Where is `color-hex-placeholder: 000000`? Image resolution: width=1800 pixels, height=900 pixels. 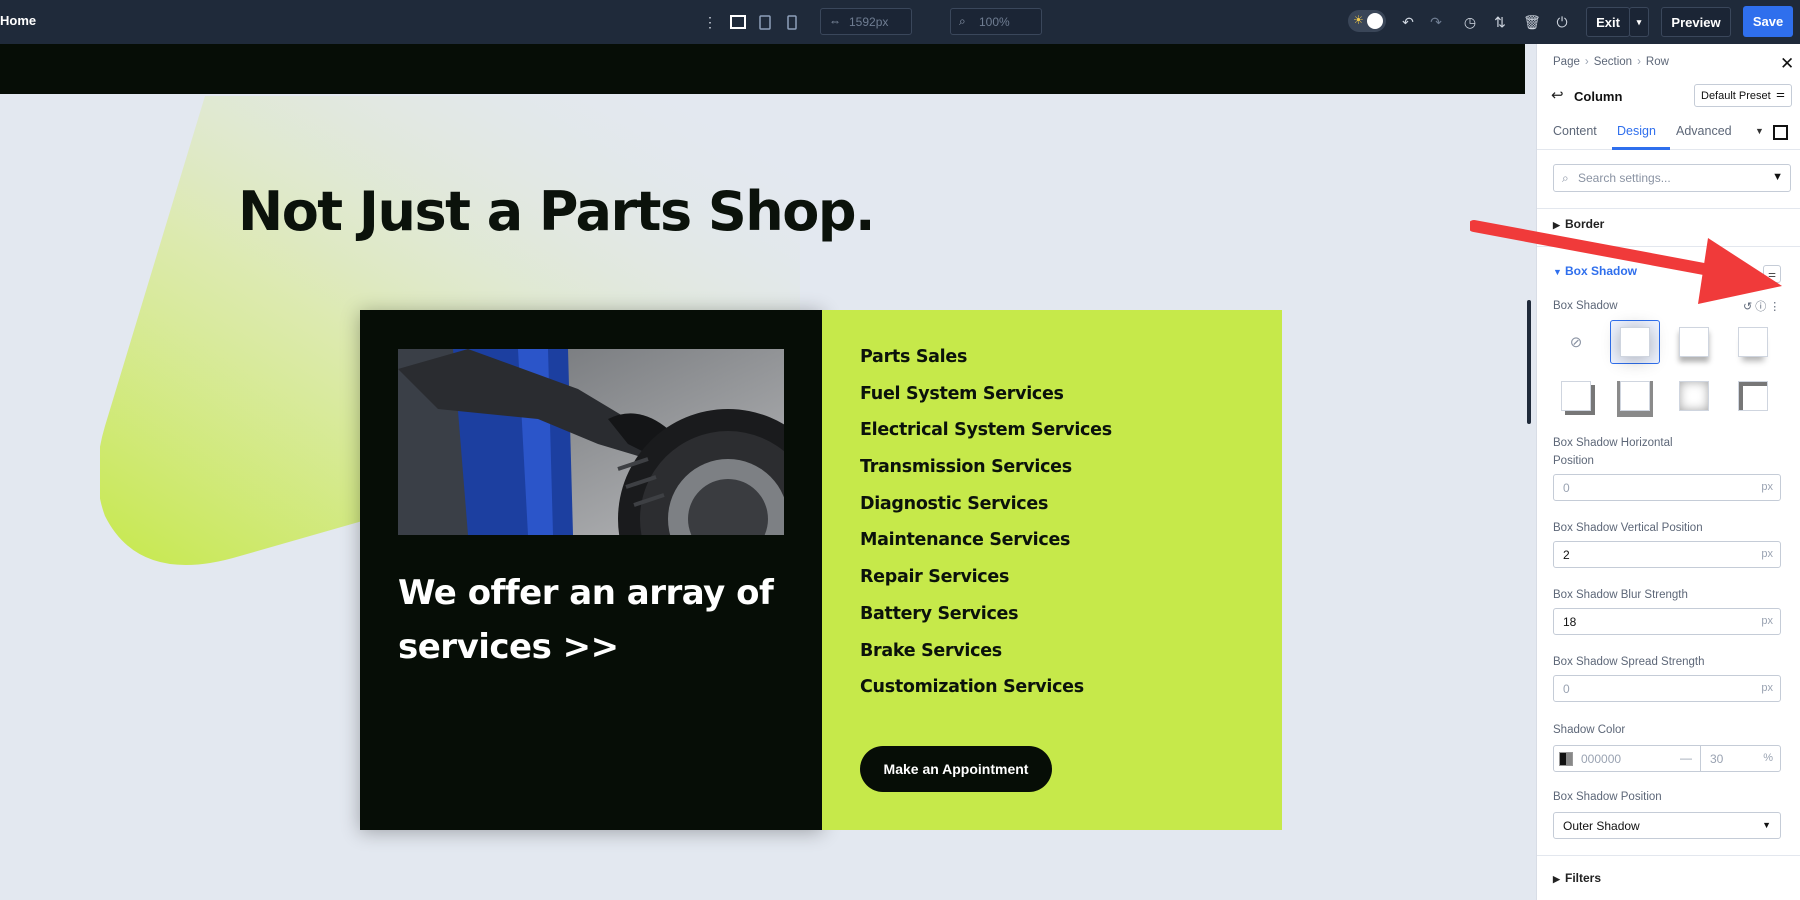
color-hex-placeholder: 000000 is located at coordinates (1601, 759).